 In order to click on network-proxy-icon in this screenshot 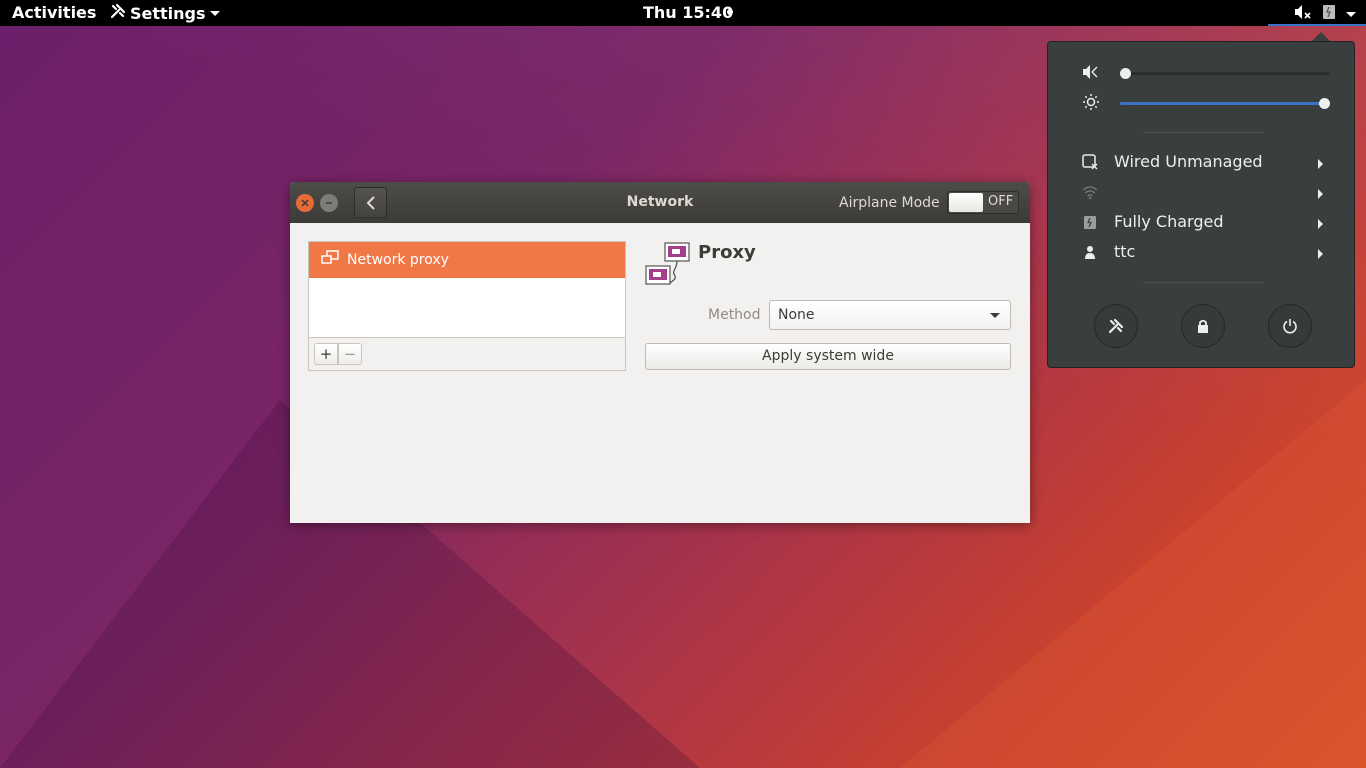, I will do `click(330, 260)`.